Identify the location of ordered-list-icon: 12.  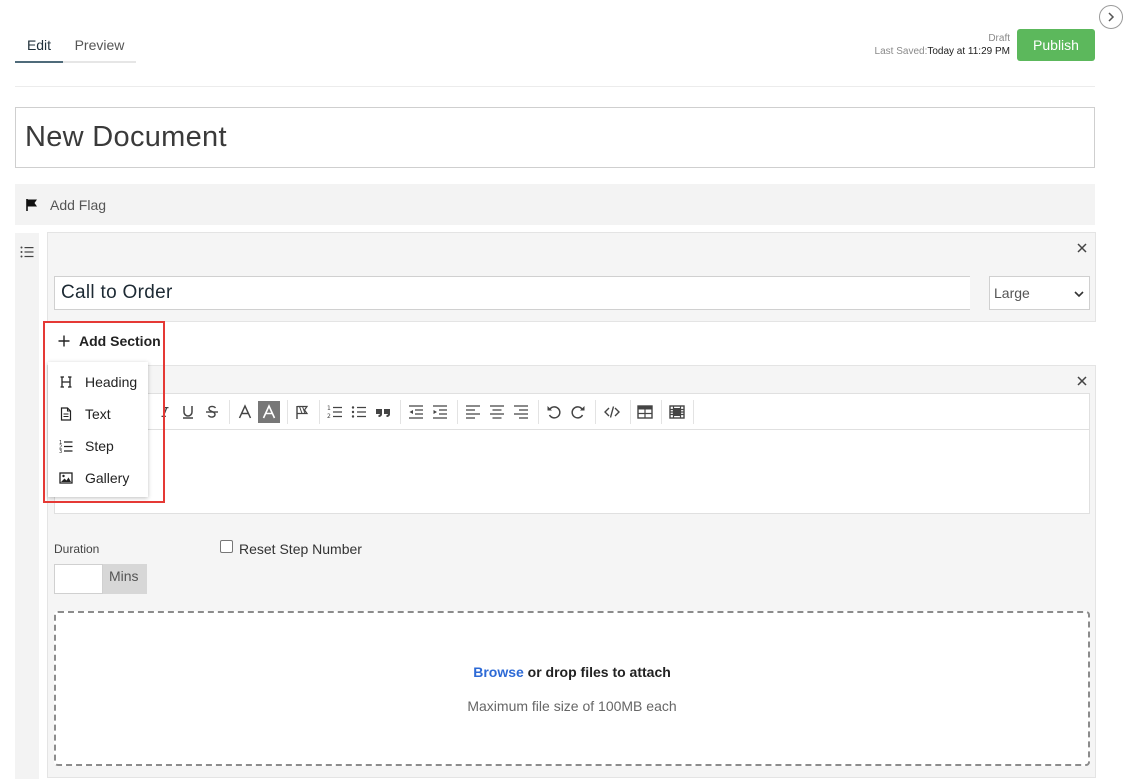
(334, 412).